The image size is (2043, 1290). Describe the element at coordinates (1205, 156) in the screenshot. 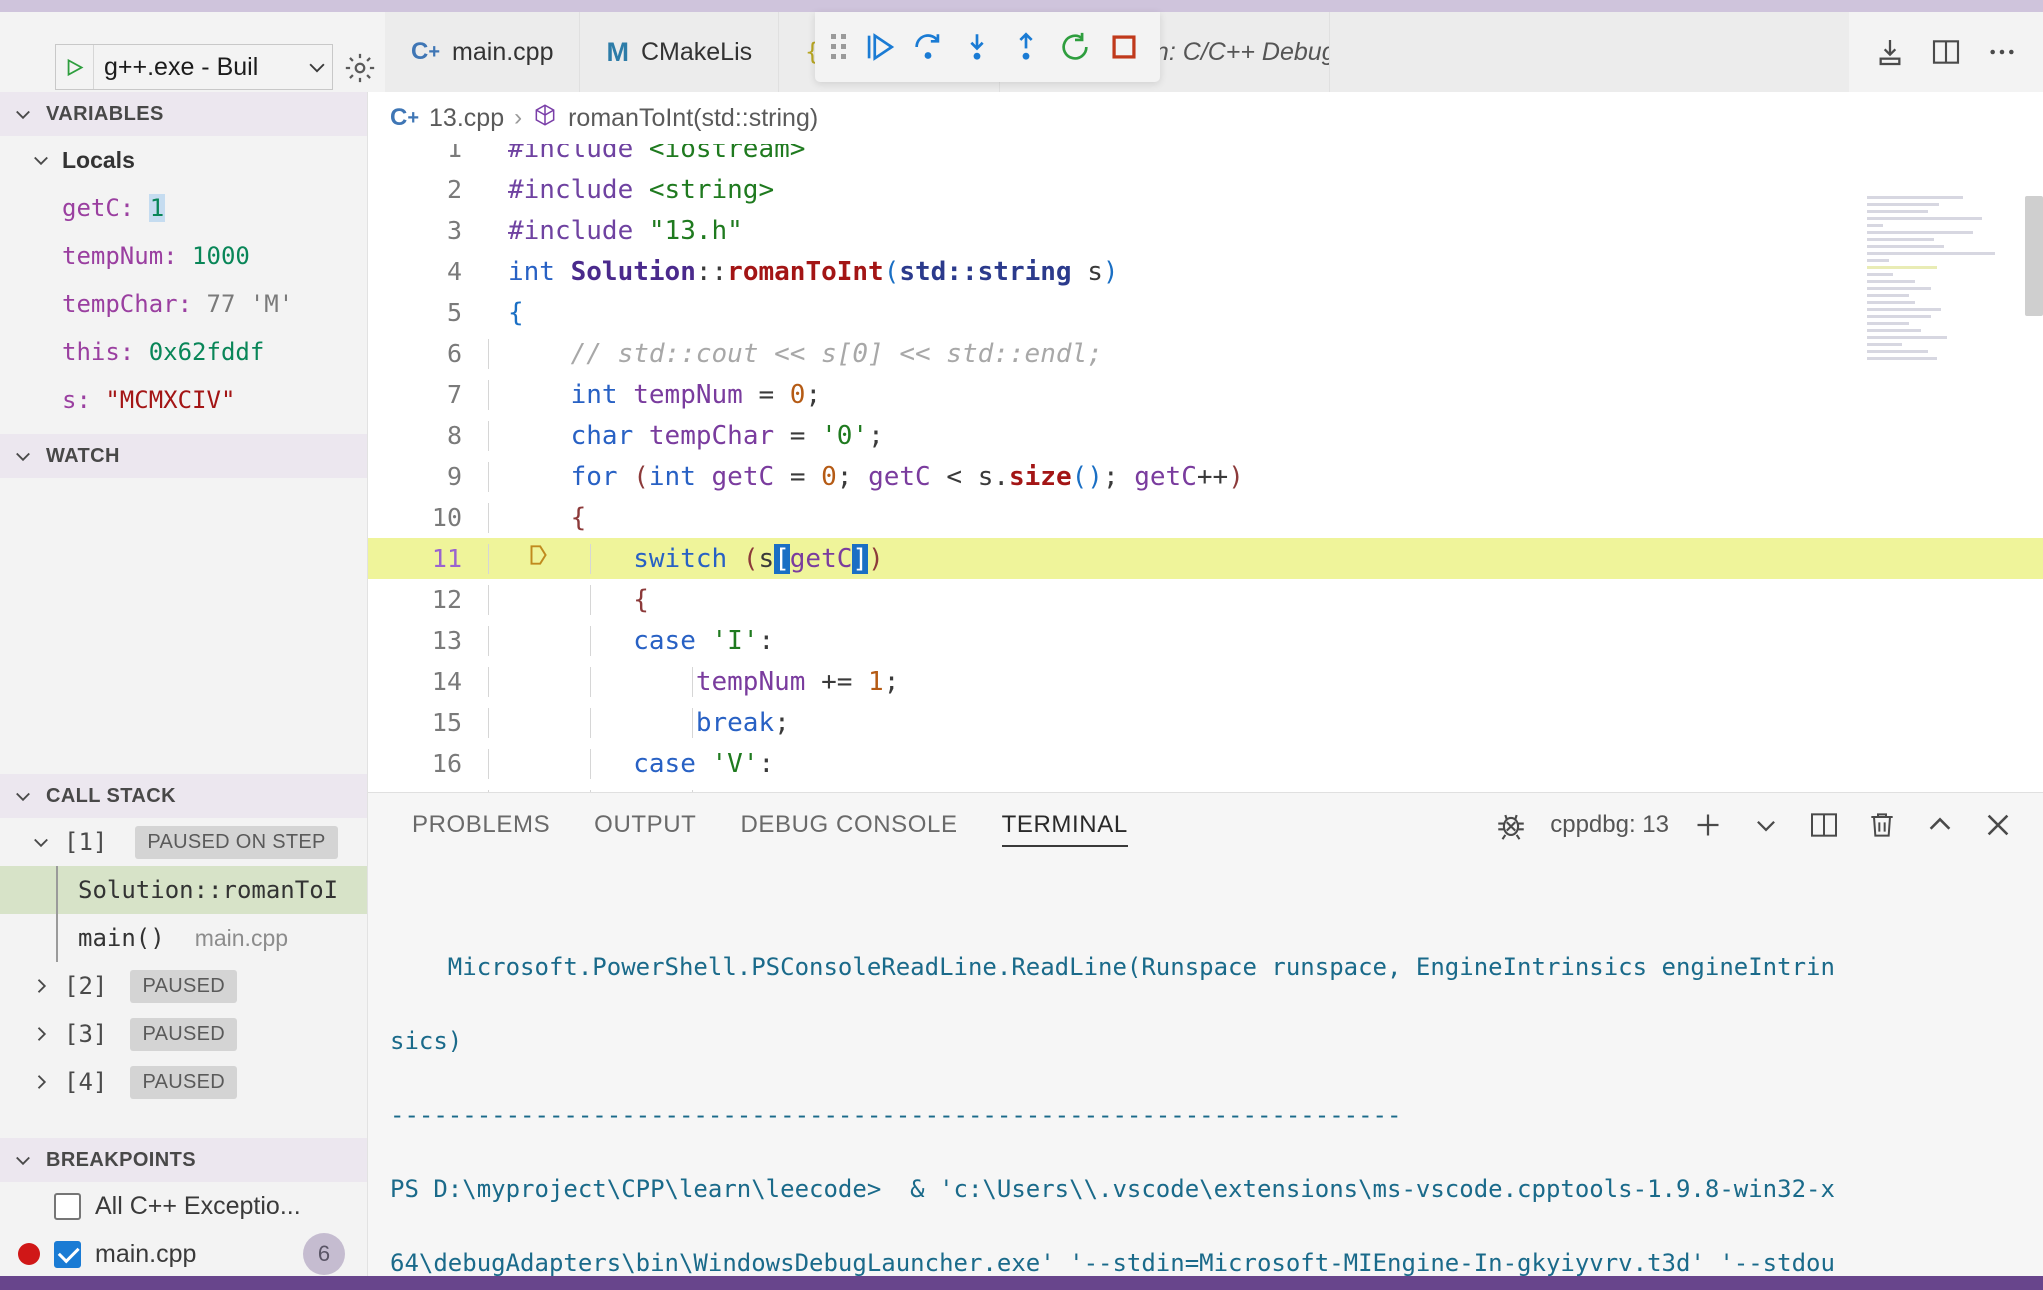

I see `code-line: 1 #include <iostream>` at that location.